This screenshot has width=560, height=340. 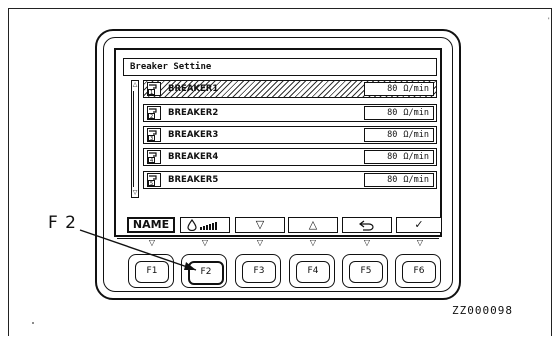 What do you see at coordinates (138, 250) in the screenshot?
I see `callout-arrow-icon` at bounding box center [138, 250].